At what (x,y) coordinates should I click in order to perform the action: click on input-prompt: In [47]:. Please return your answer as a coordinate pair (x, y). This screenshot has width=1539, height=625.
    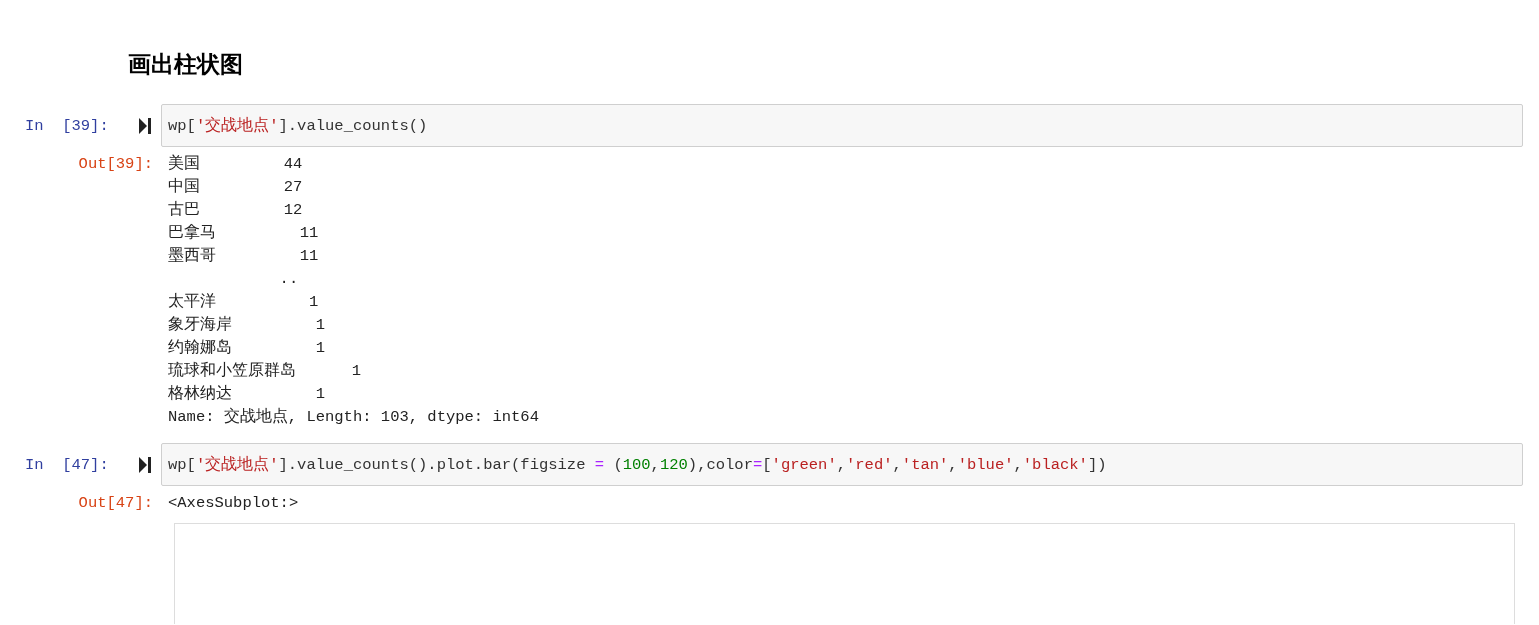
    Looking at the image, I should click on (67, 464).